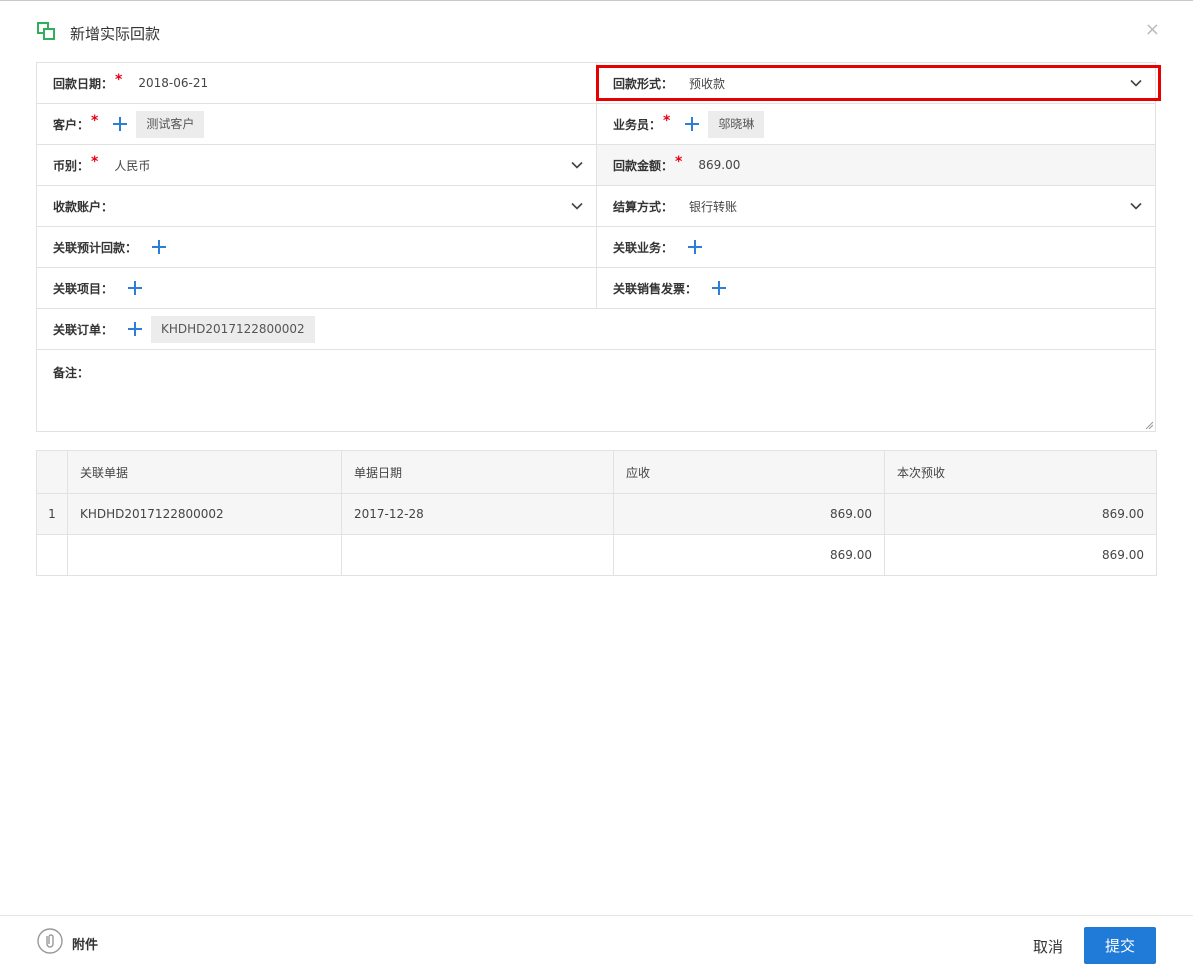  I want to click on customer-tag: 测试客户, so click(170, 124).